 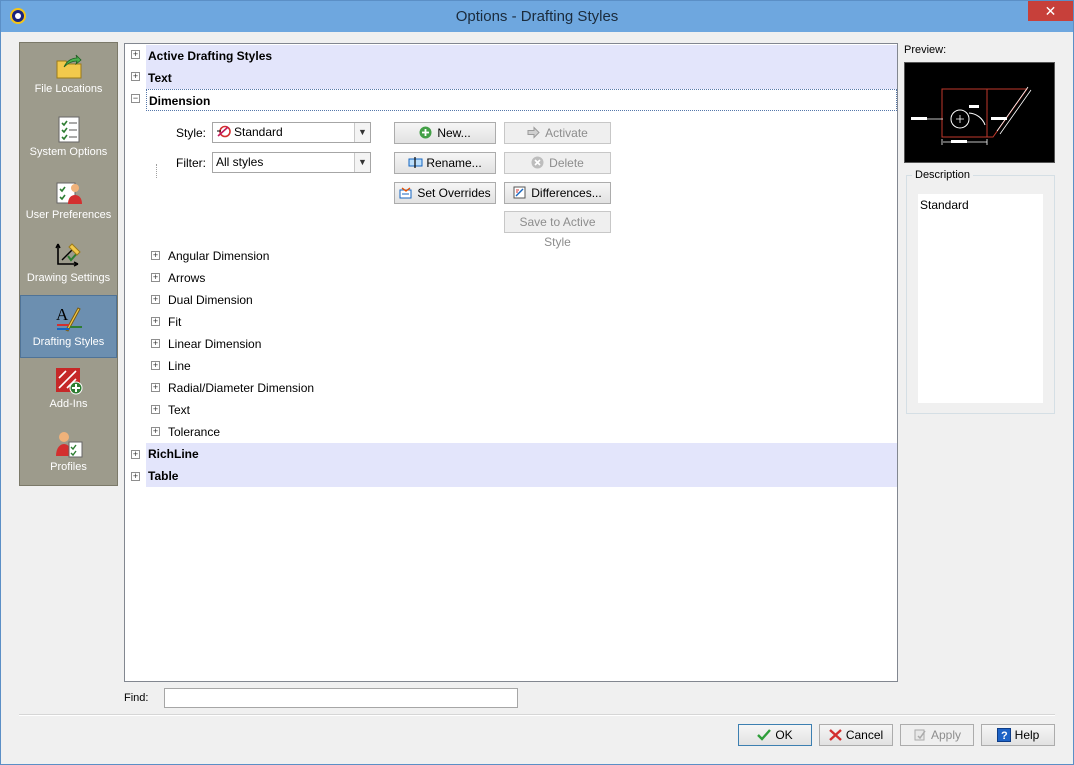 I want to click on tree-category-table: Table, so click(x=521, y=476).